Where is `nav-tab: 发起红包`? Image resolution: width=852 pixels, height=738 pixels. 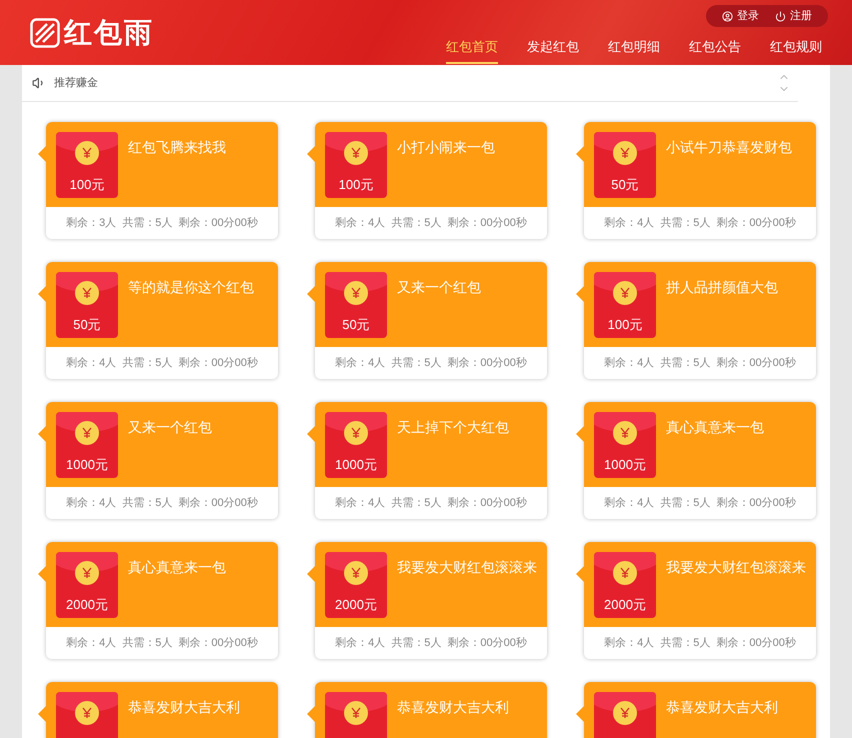 nav-tab: 发起红包 is located at coordinates (553, 50).